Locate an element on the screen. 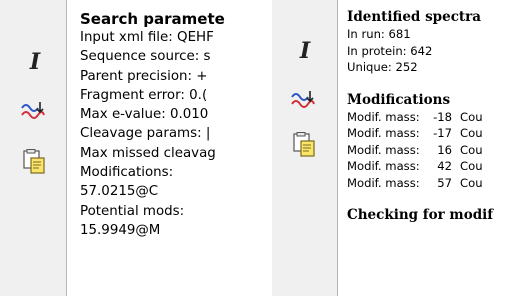 The image size is (519, 296). param-line: 15.9949@M is located at coordinates (120, 230).